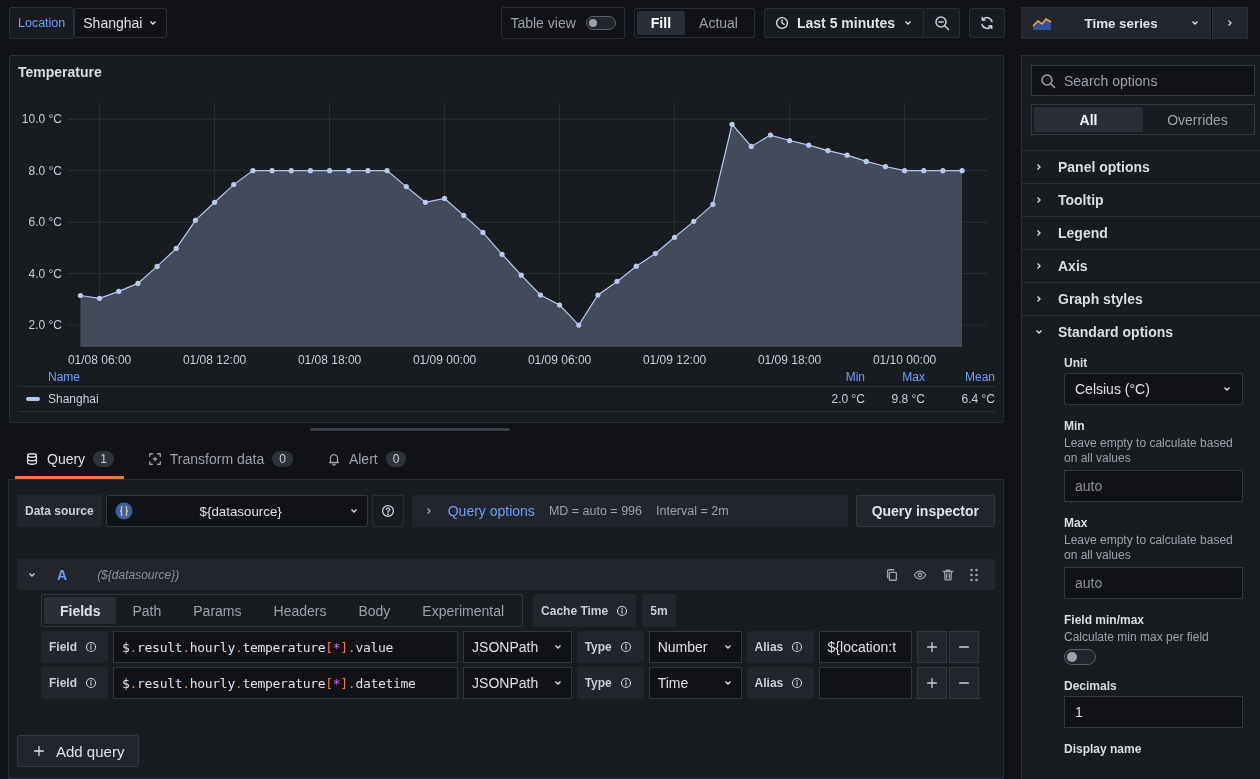 The image size is (1260, 779). I want to click on fill-mode-option: Actual, so click(718, 23).